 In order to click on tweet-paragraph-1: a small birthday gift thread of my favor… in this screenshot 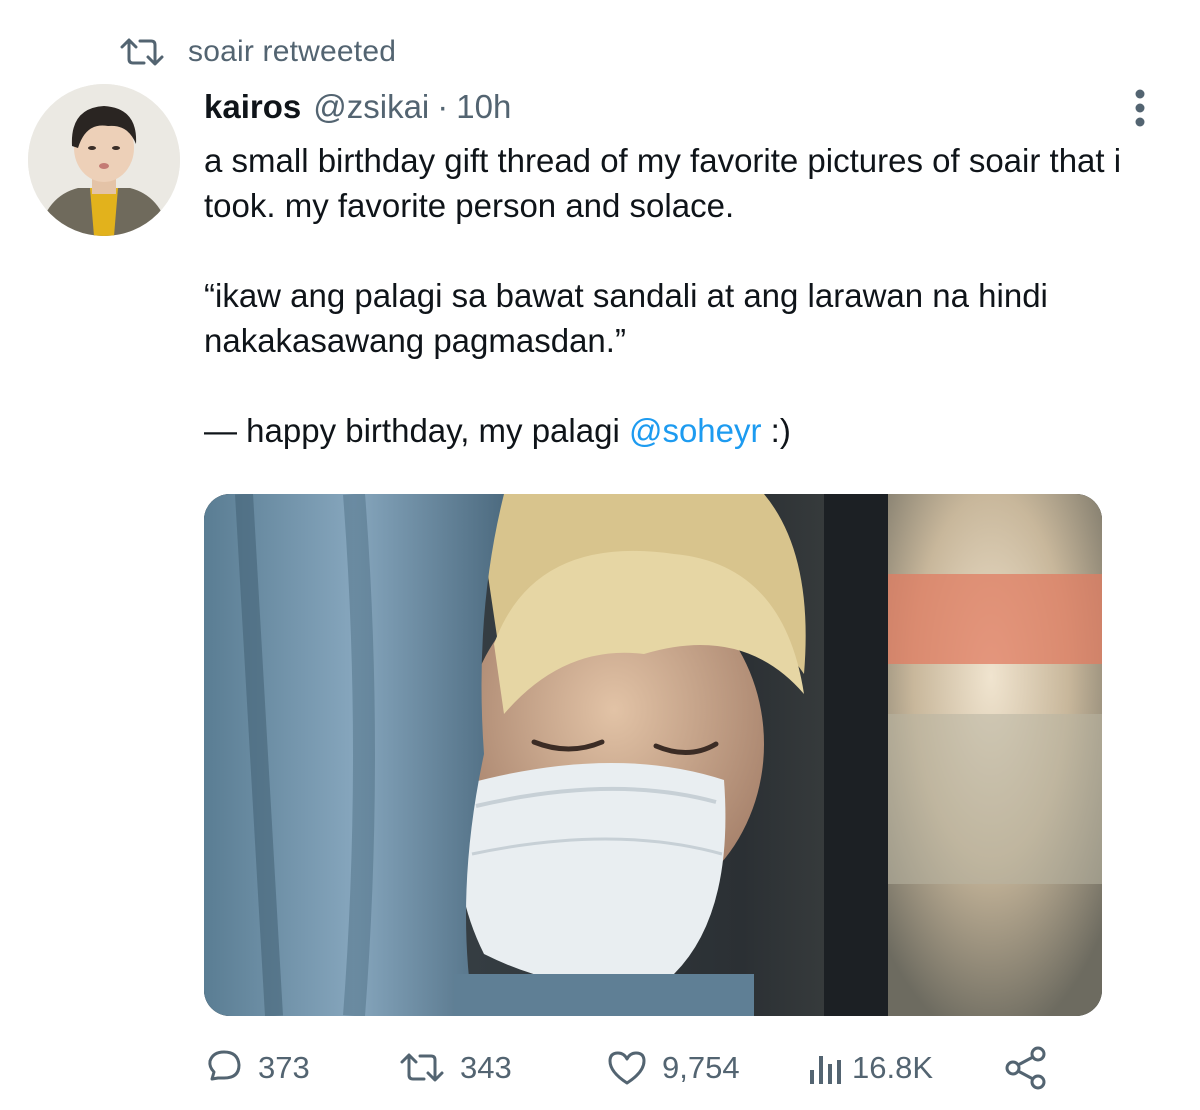, I will do `click(663, 183)`.